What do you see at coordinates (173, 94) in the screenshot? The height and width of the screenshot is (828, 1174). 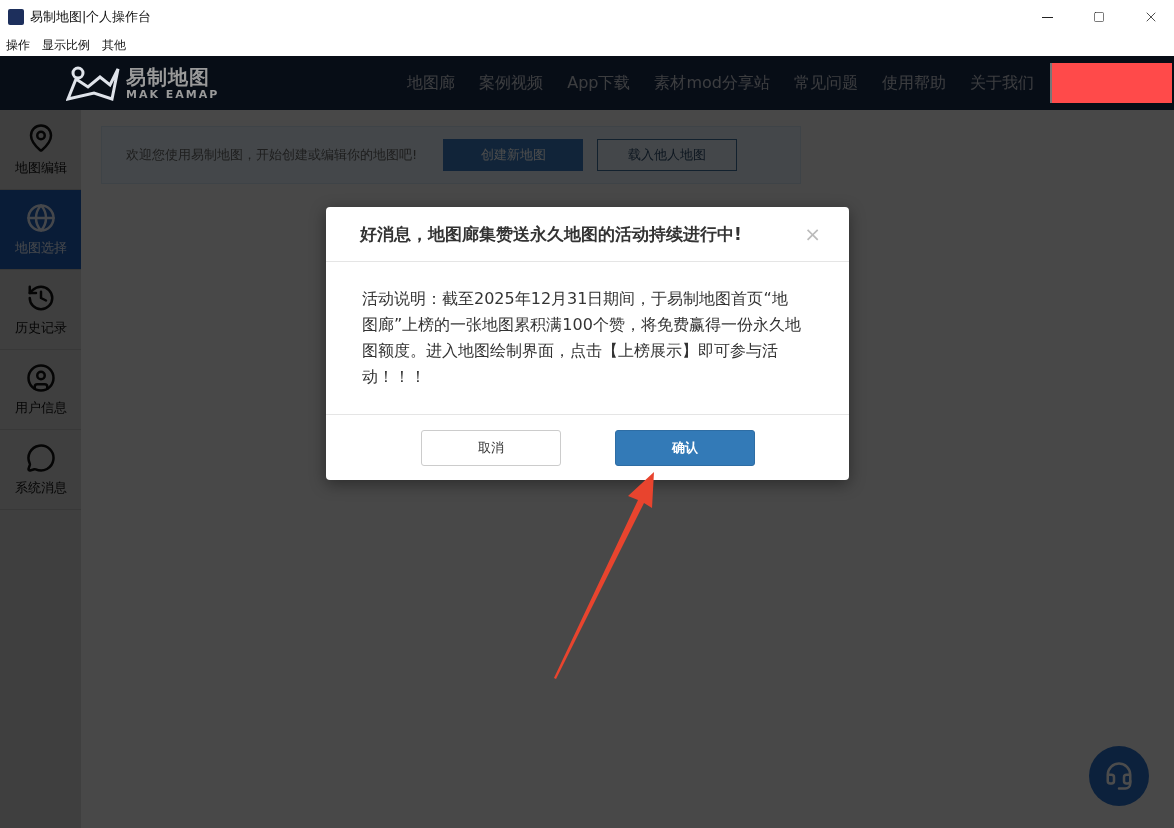 I see `logo-subtext: MAK EAMAP` at bounding box center [173, 94].